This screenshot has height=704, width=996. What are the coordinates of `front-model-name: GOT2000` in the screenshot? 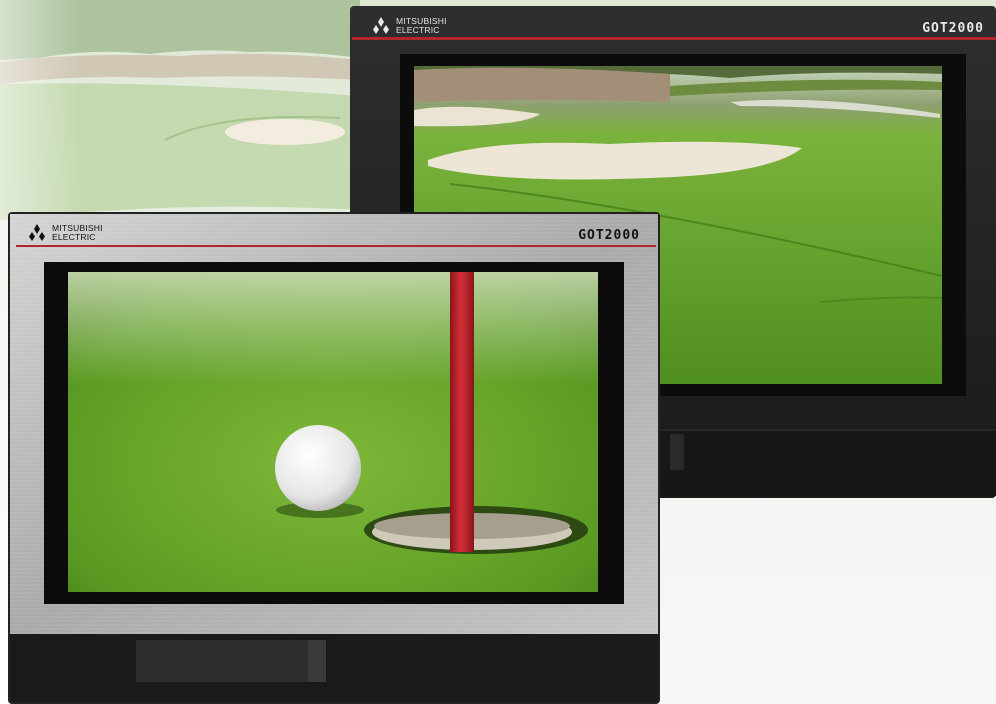 It's located at (609, 235).